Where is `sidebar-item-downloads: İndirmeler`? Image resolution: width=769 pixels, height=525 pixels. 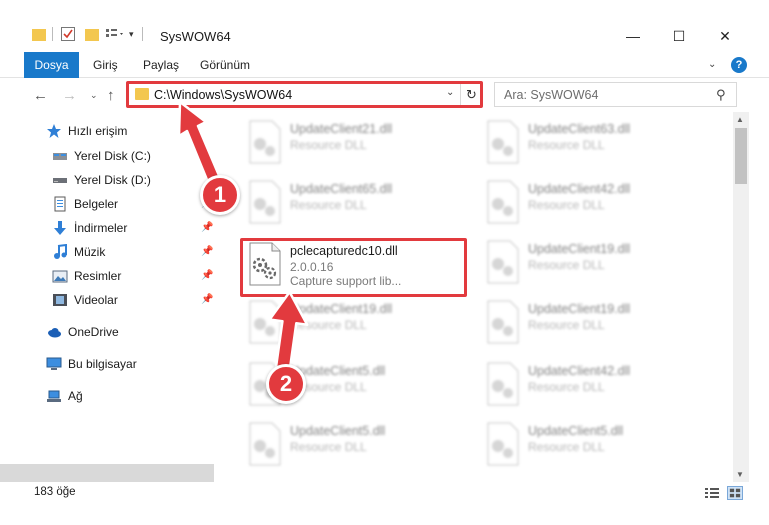
sidebar-item-downloads: İndirmeler is located at coordinates (89, 228).